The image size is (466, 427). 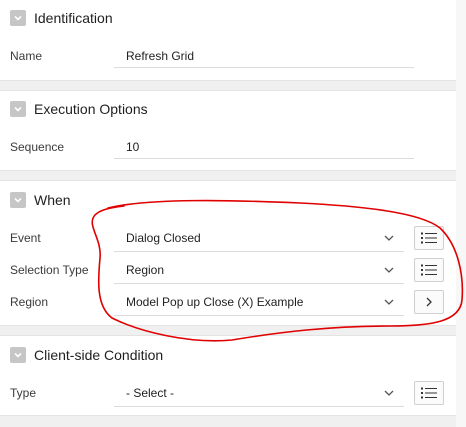 I want to click on type-underline, so click(x=259, y=406).